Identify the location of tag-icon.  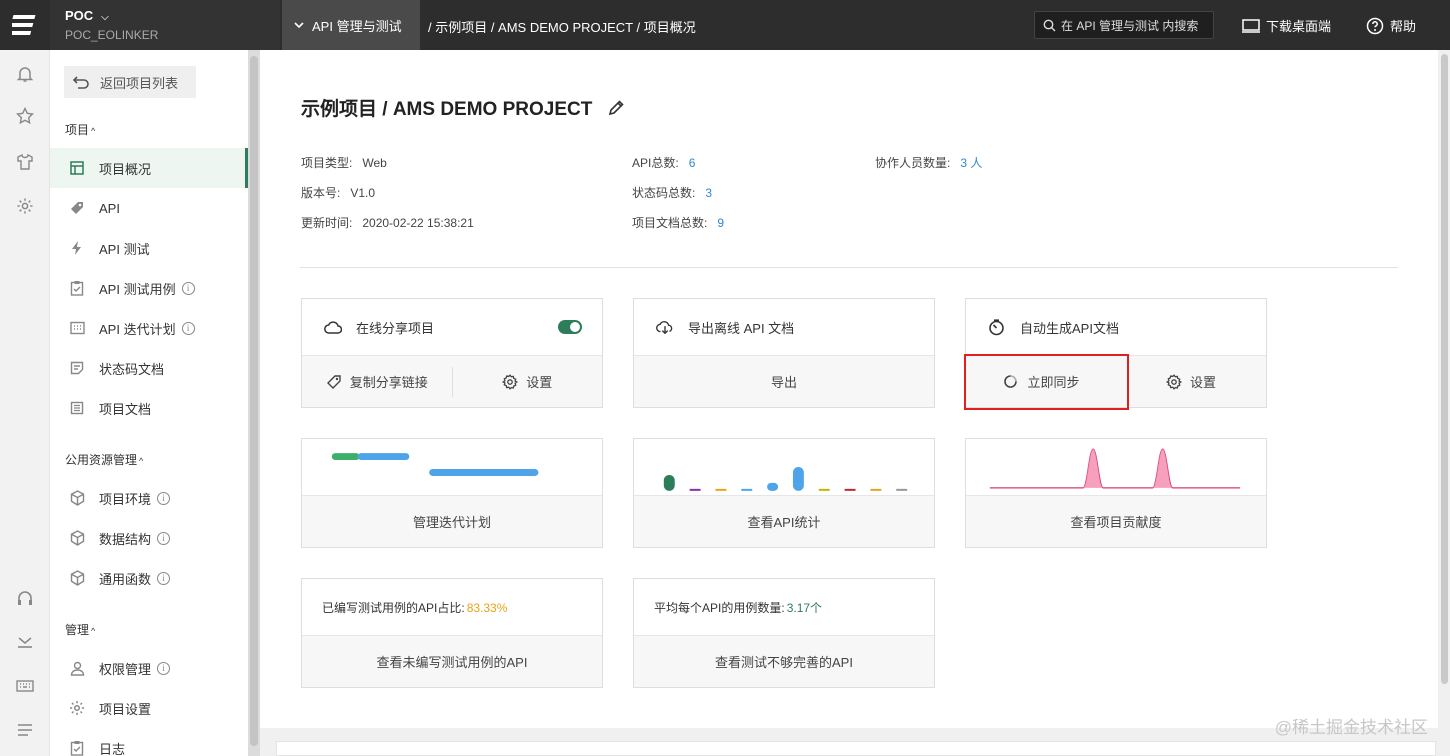
(77, 208).